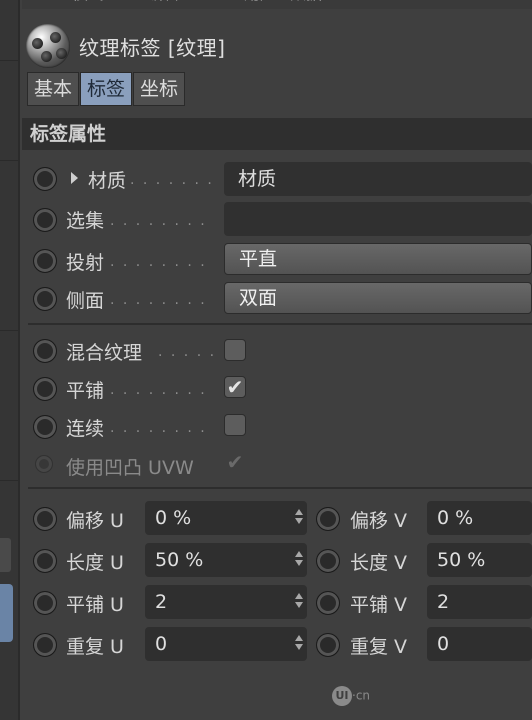 Image resolution: width=532 pixels, height=720 pixels. Describe the element at coordinates (161, 644) in the screenshot. I see `repeat-u-value: 0` at that location.